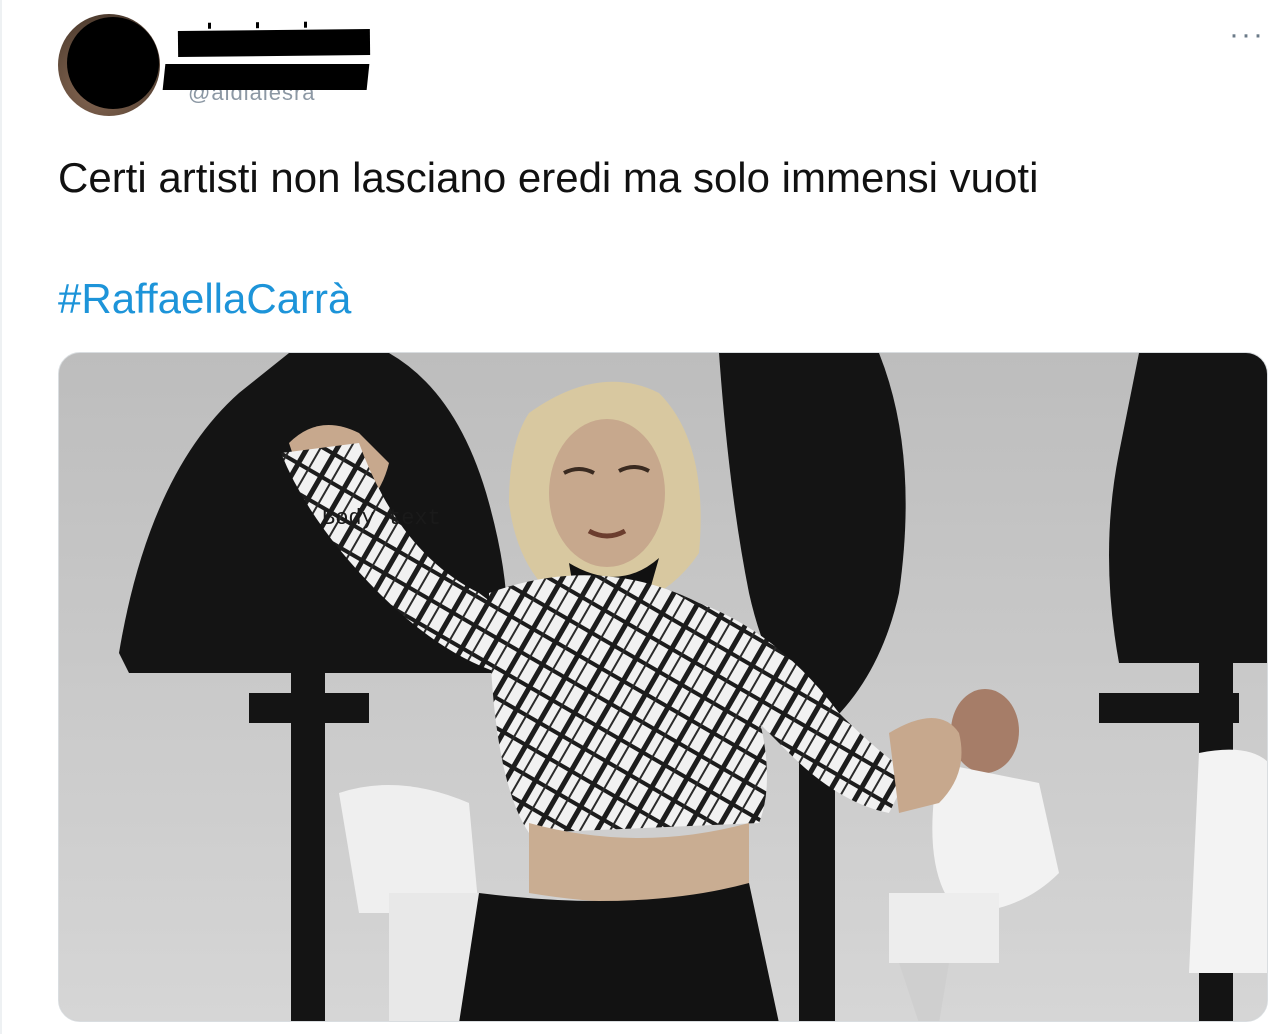 This screenshot has width=1280, height=1034. Describe the element at coordinates (204, 299) in the screenshot. I see `hashtag-link: #RaffaellaCarrà` at that location.